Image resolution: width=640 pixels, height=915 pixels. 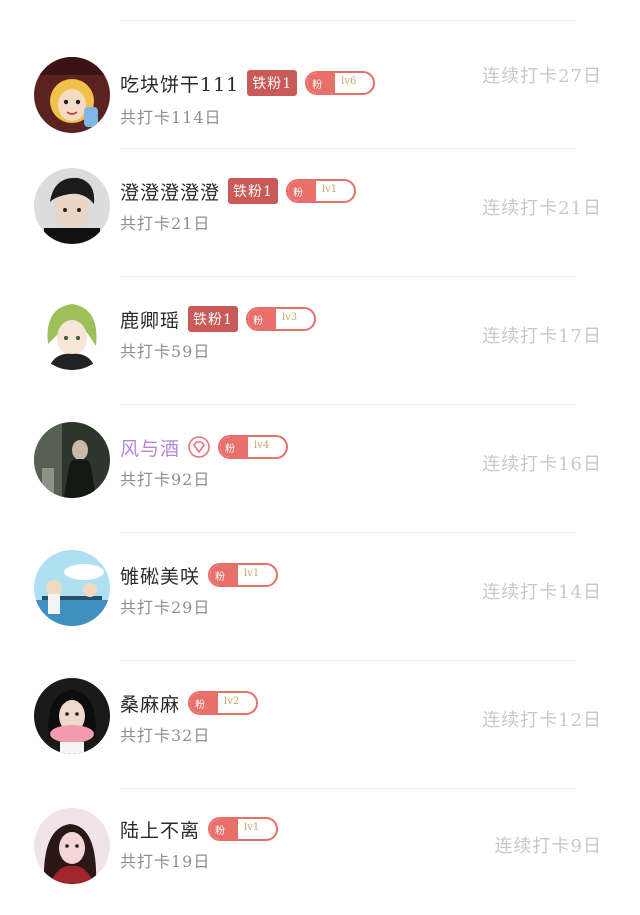 I want to click on member-name: 风与酒, so click(x=150, y=447).